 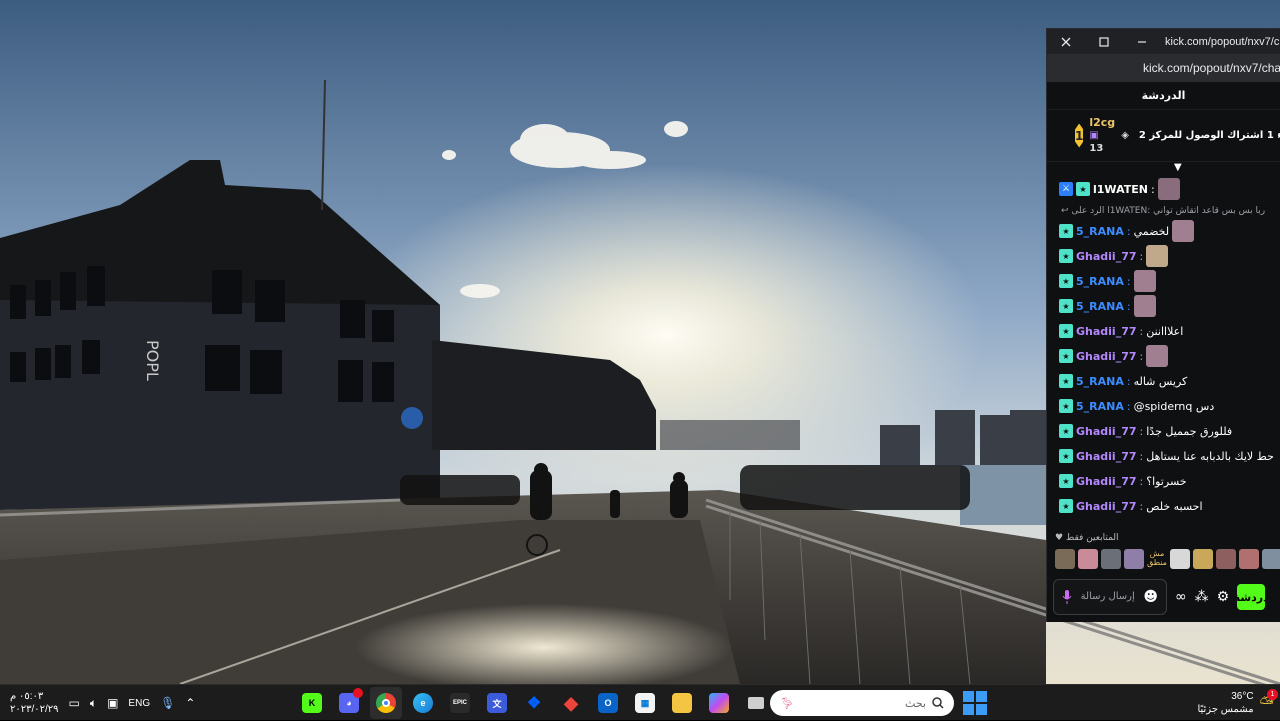 I want to click on close-icon, so click(x=1066, y=41).